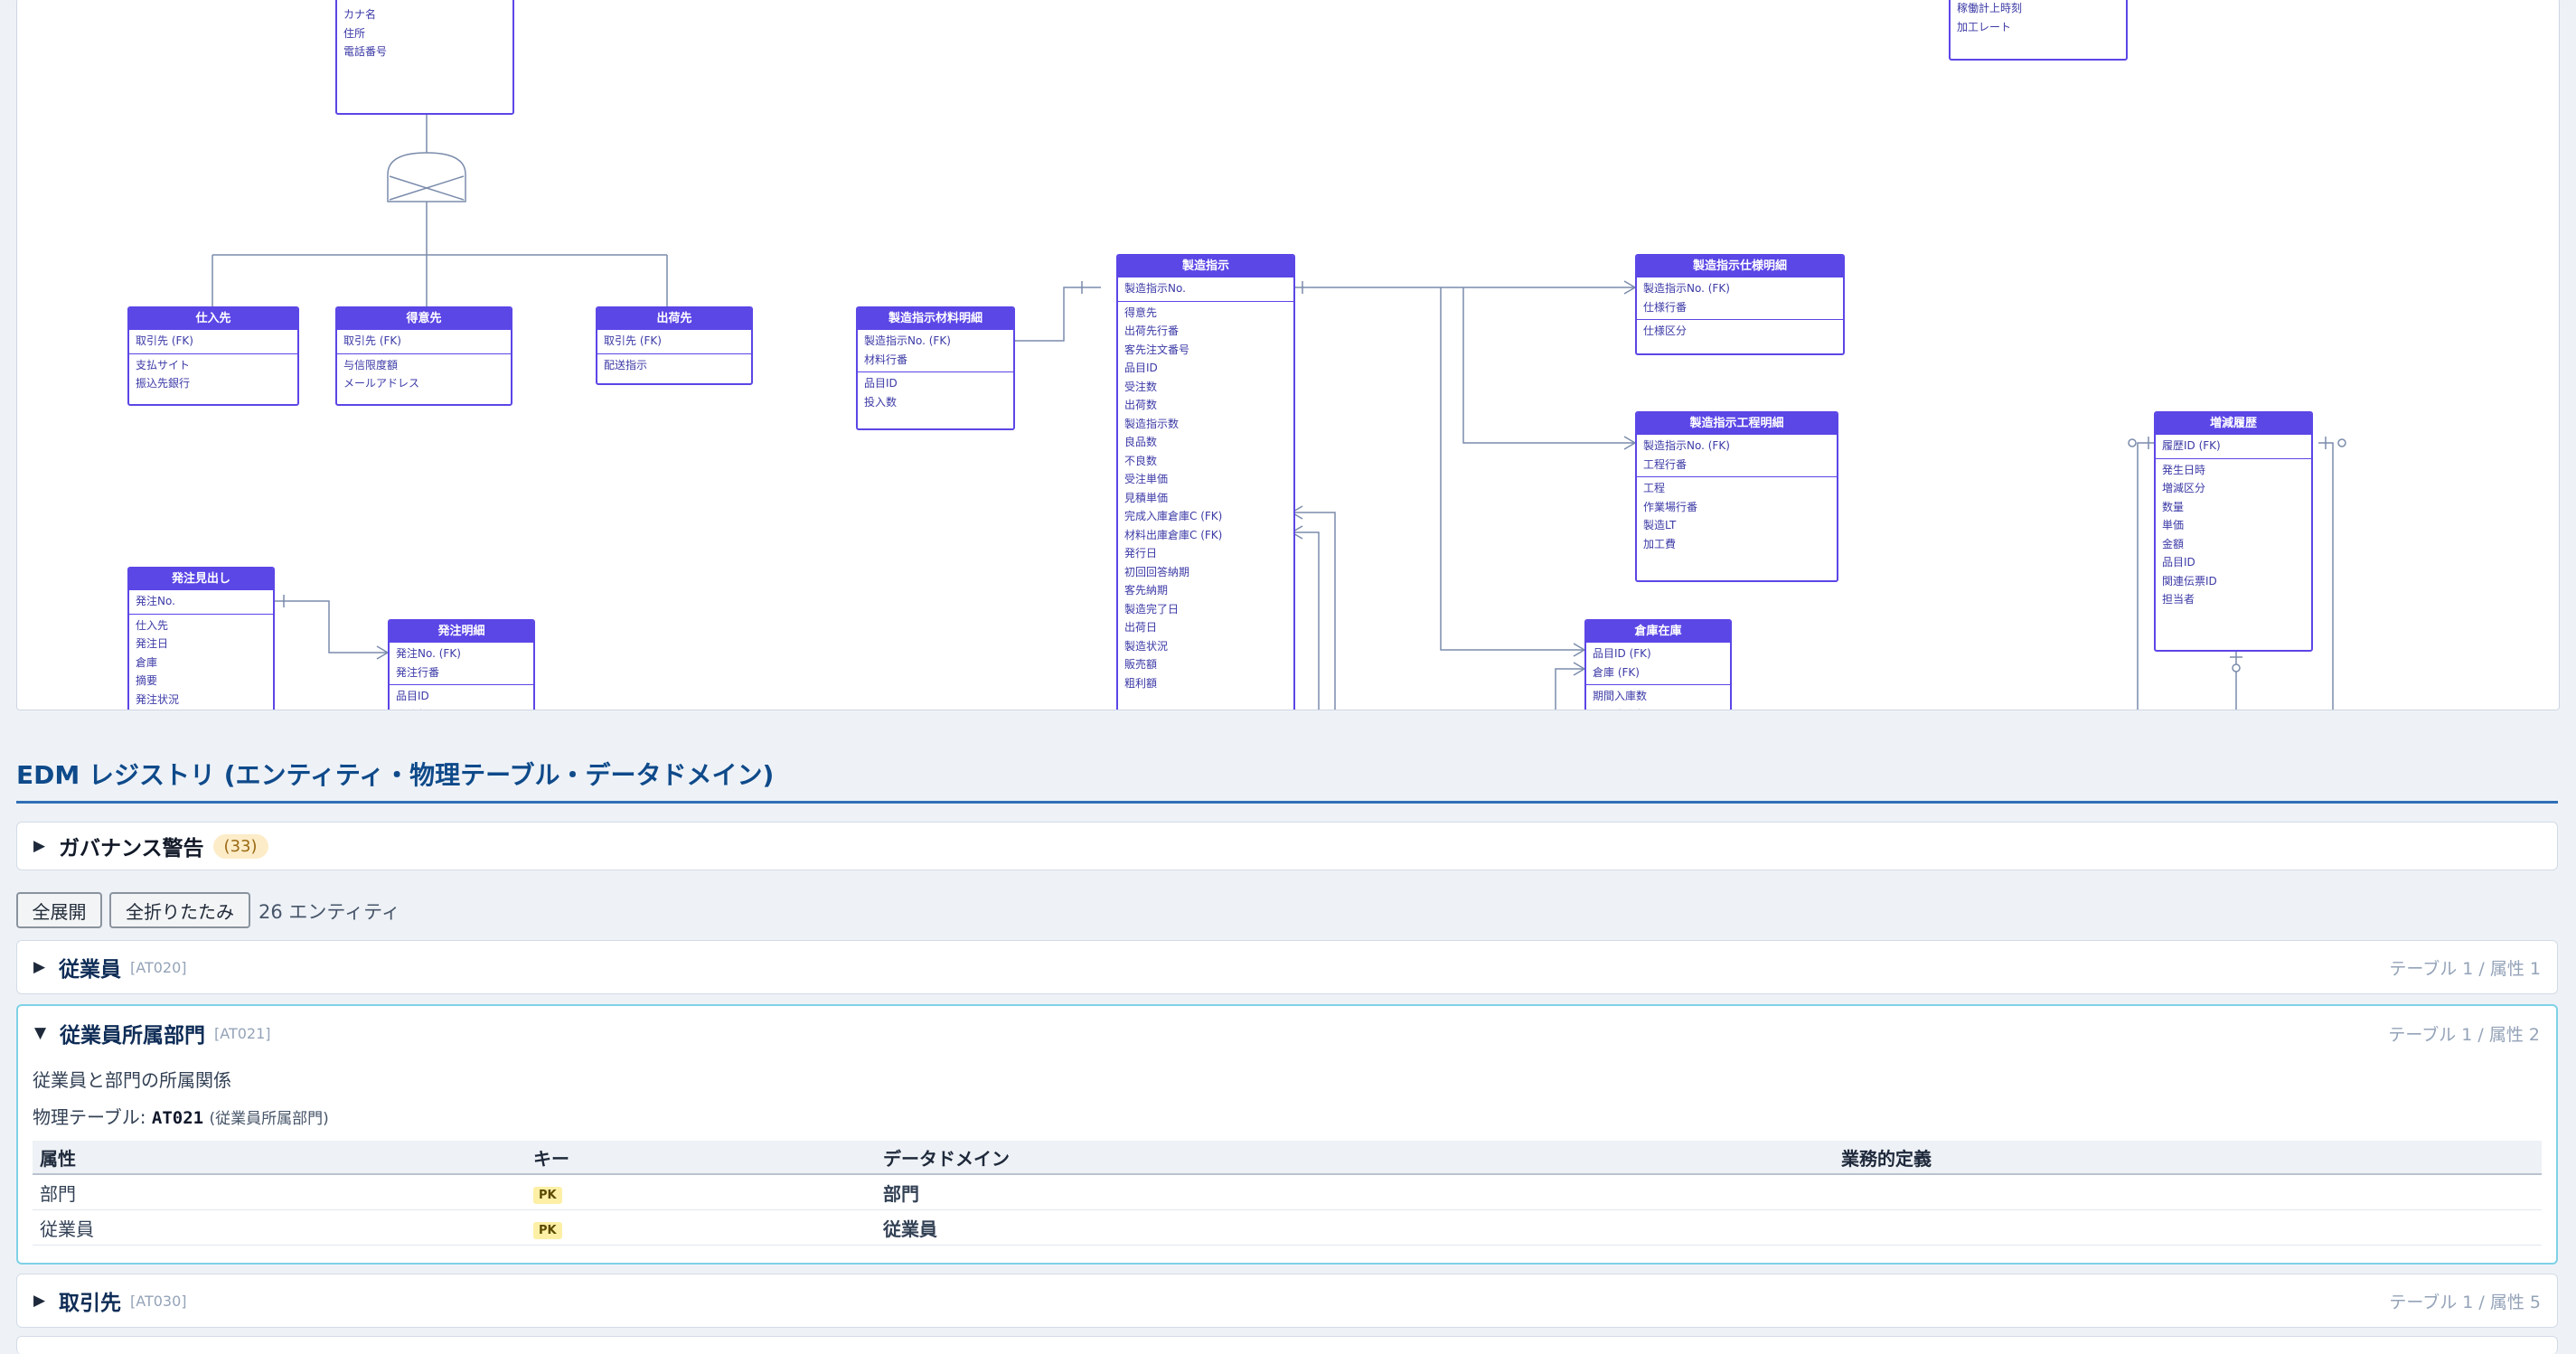 This screenshot has height=1354, width=2576. I want to click on er-attribute: 発生日時, so click(2184, 469).